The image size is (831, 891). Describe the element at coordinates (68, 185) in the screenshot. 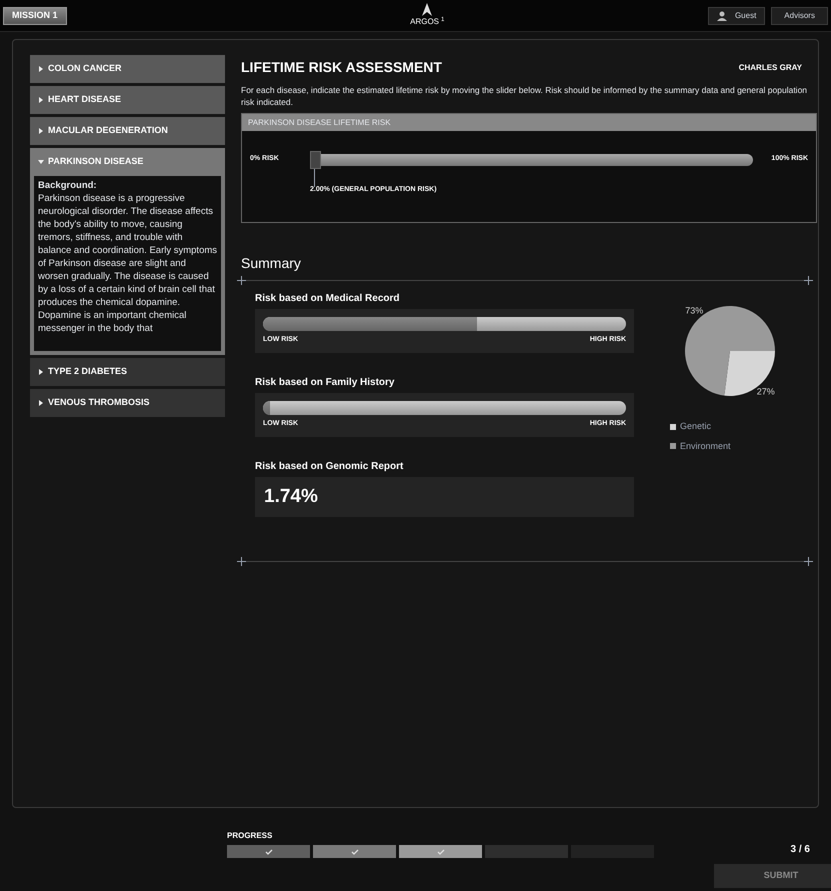

I see `background-heading: Background:` at that location.